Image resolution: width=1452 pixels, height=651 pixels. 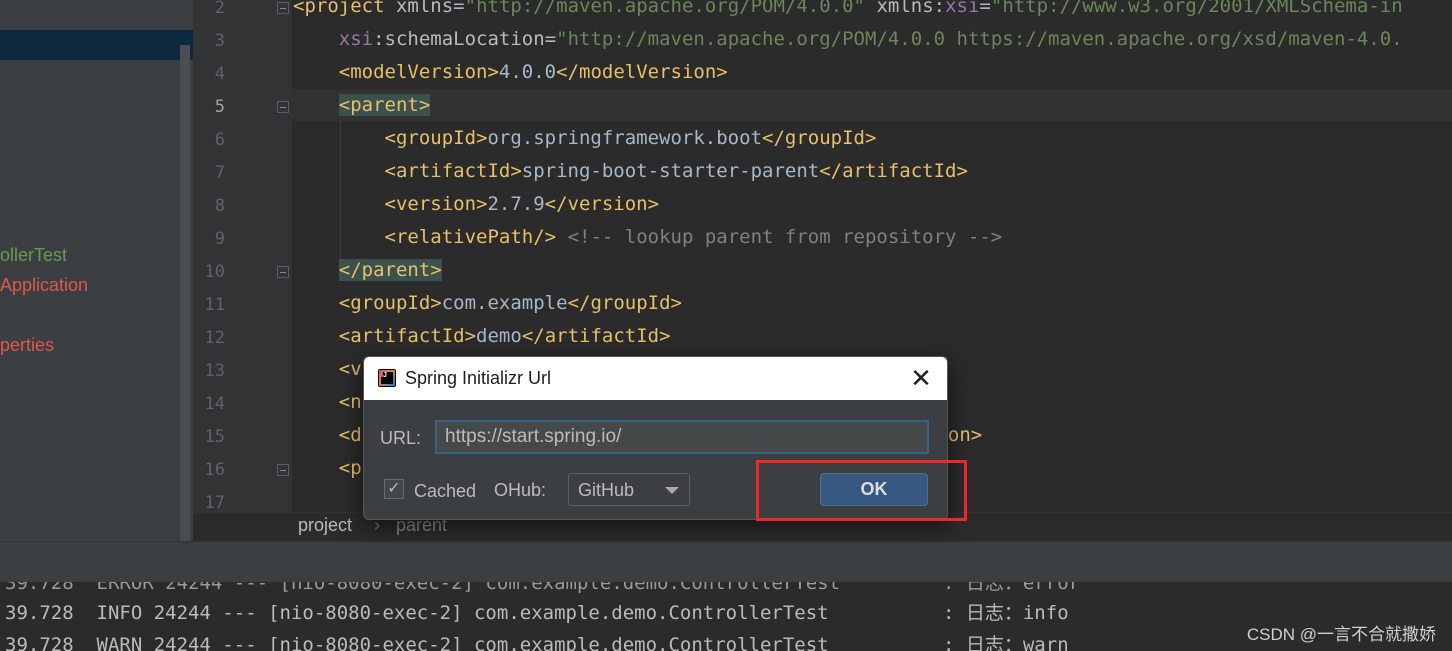 I want to click on line-number: 14, so click(x=214, y=404).